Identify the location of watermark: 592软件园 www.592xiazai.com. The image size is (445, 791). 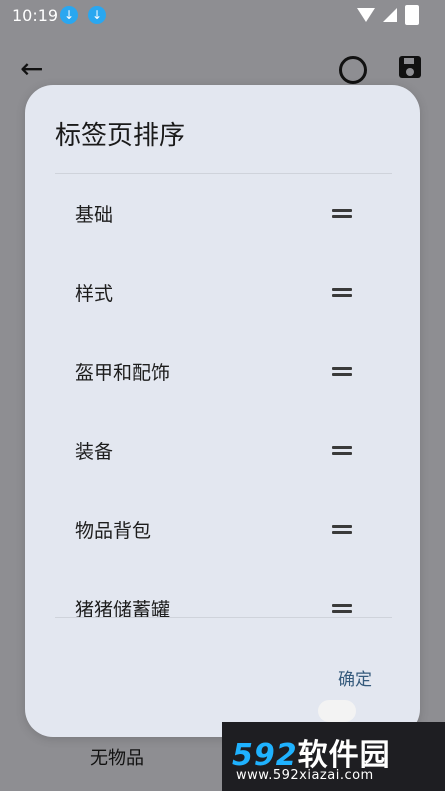
(333, 745).